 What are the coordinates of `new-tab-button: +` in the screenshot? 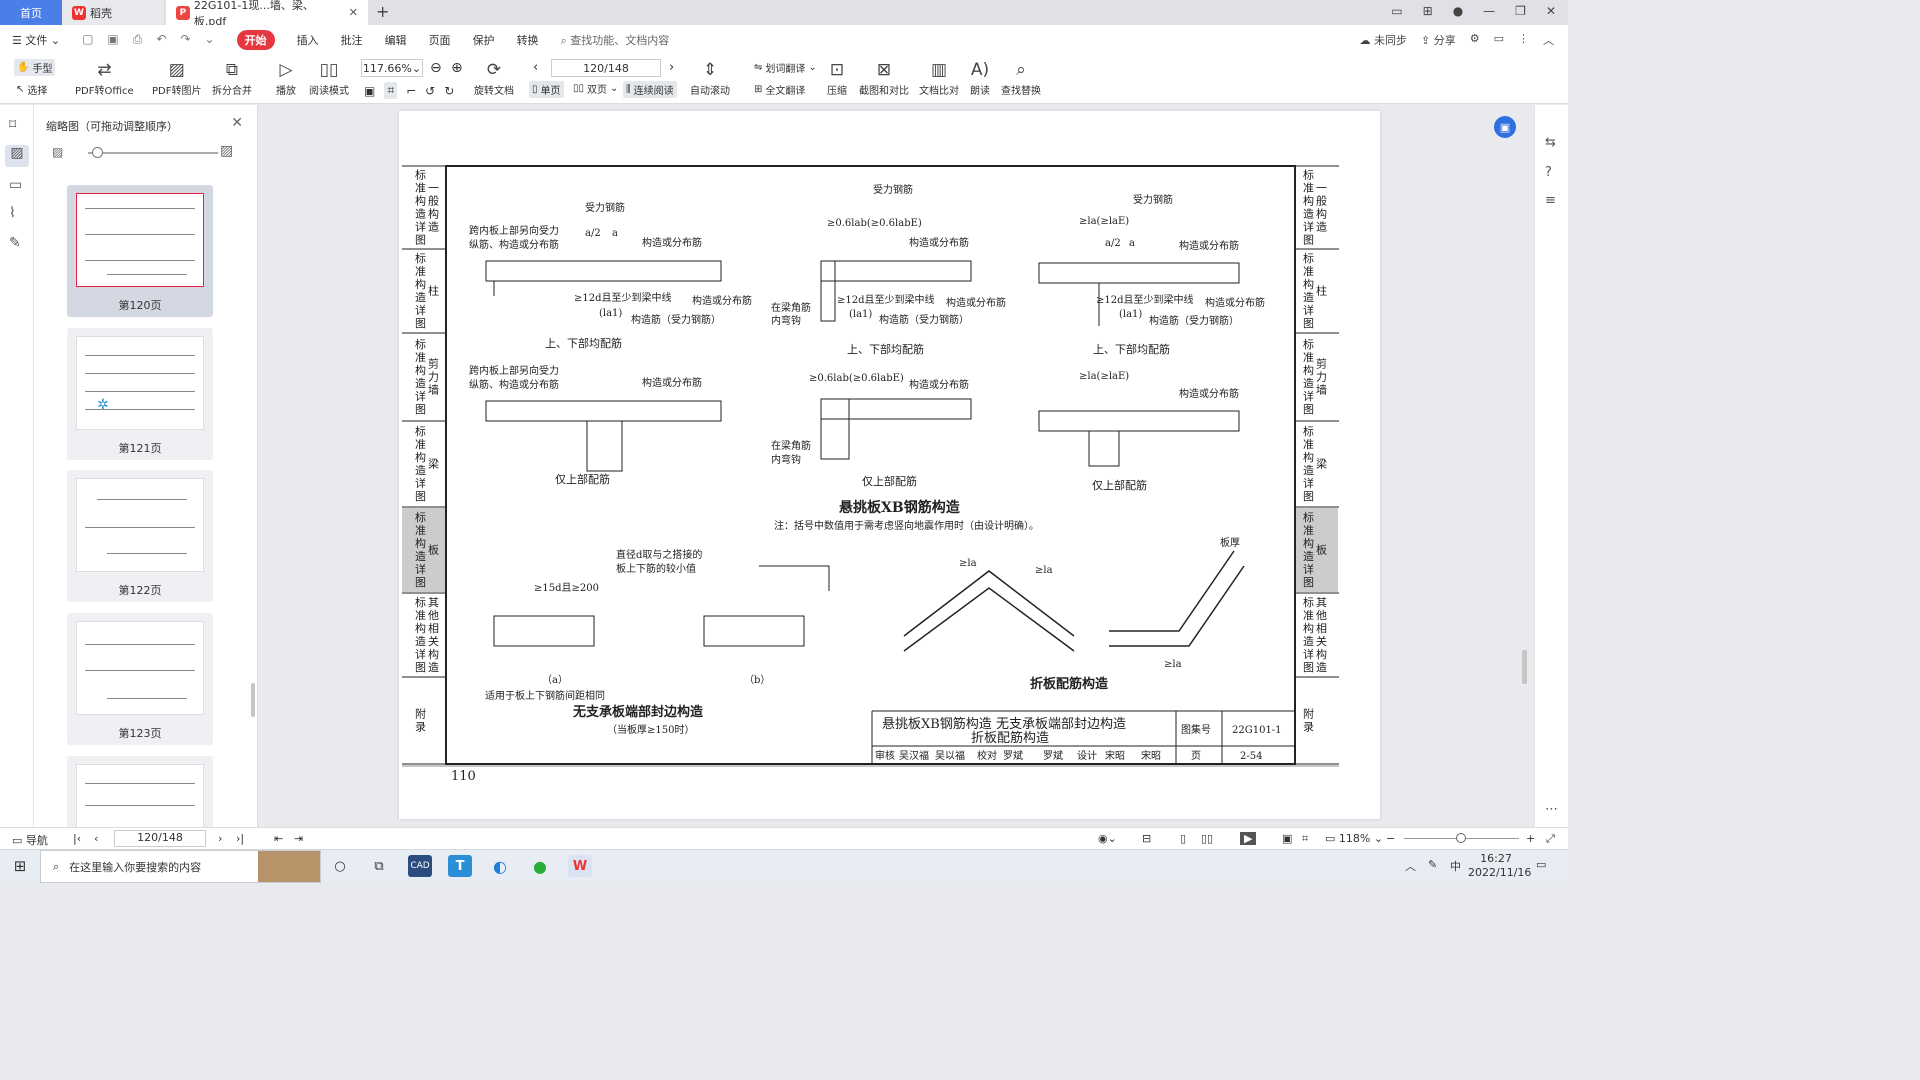 It's located at (382, 11).